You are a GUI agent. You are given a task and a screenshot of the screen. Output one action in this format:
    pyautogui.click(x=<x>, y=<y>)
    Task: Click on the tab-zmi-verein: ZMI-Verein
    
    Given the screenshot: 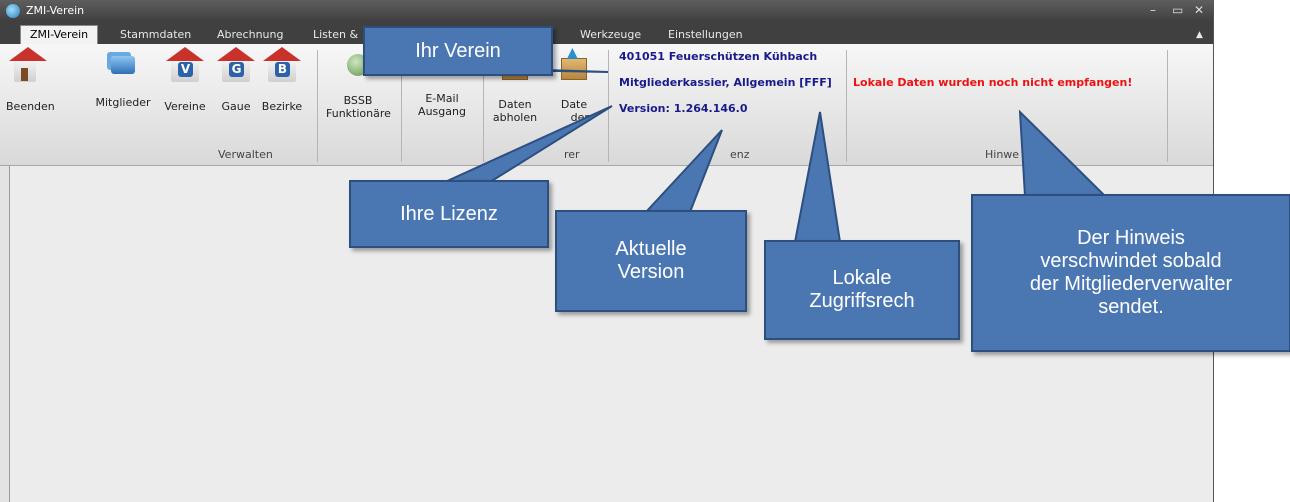 What is the action you would take?
    pyautogui.click(x=59, y=34)
    